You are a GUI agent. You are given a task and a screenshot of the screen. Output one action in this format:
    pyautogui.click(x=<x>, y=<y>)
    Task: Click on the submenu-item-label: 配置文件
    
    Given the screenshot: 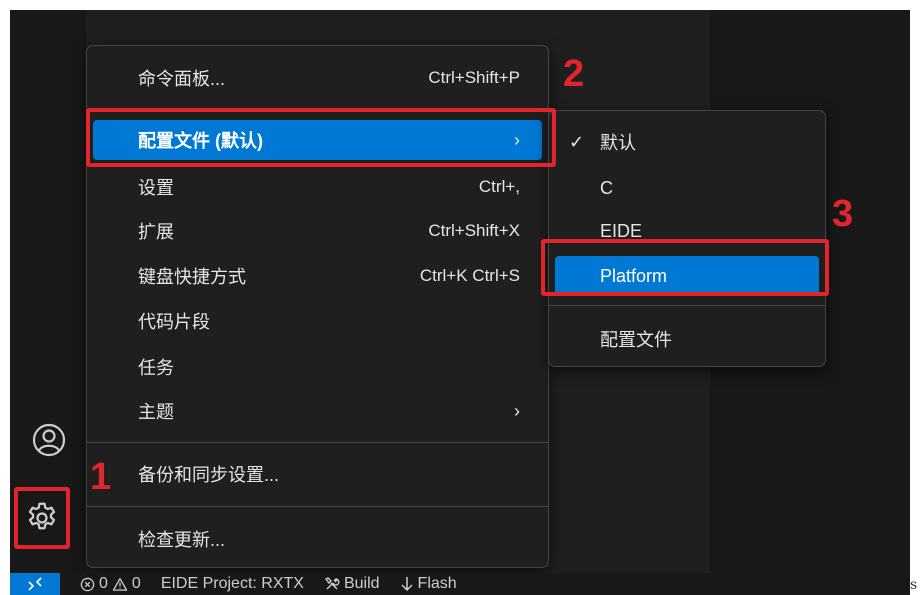 What is the action you would take?
    pyautogui.click(x=636, y=340)
    